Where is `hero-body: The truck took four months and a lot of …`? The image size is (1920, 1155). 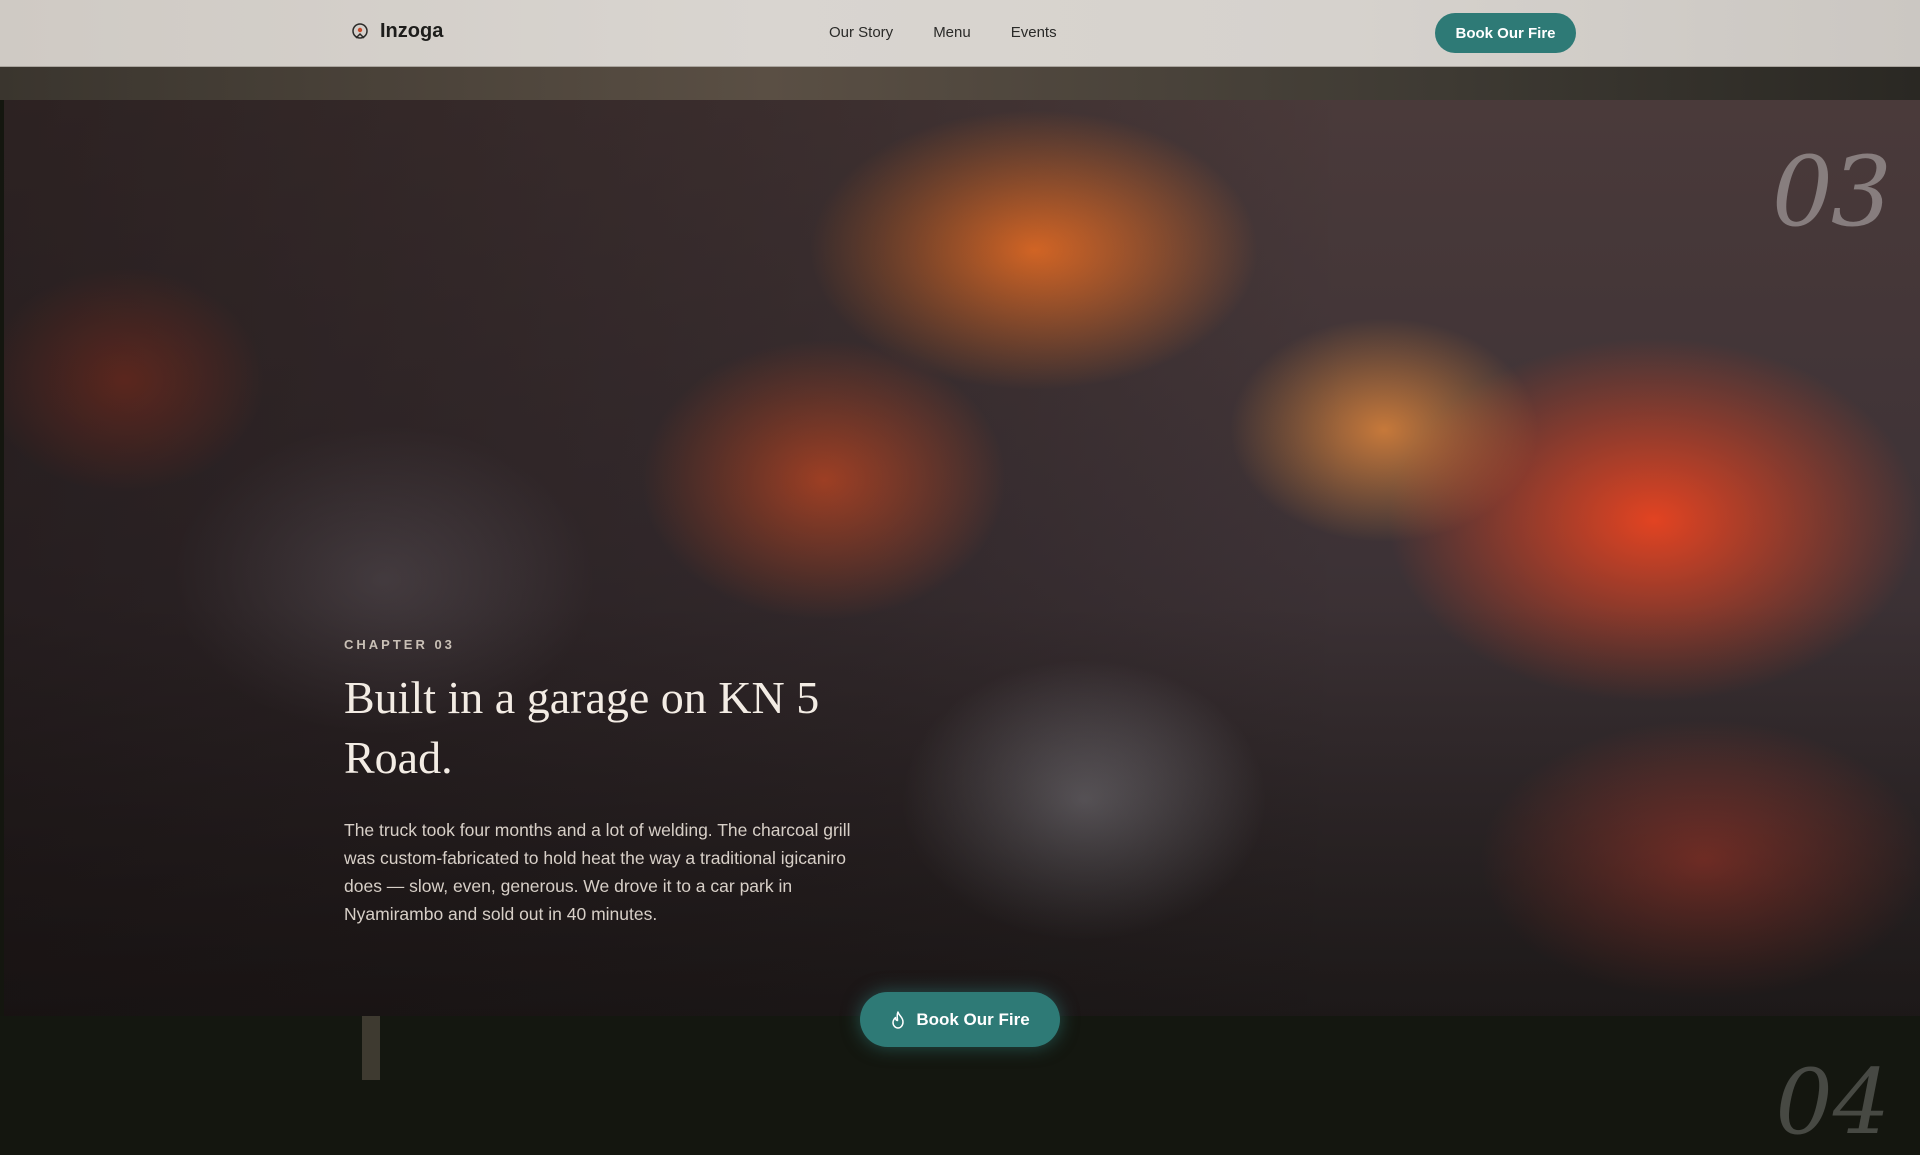 hero-body: The truck took four months and a lot of … is located at coordinates (597, 872).